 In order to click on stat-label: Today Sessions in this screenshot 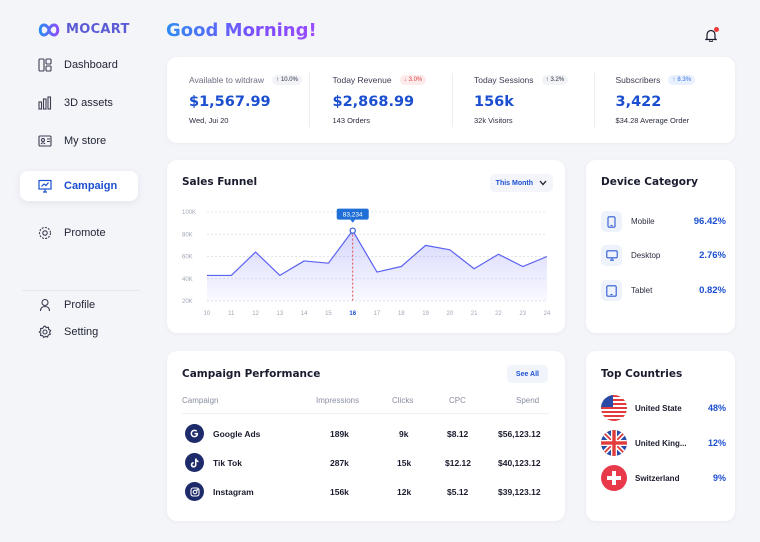, I will do `click(504, 80)`.